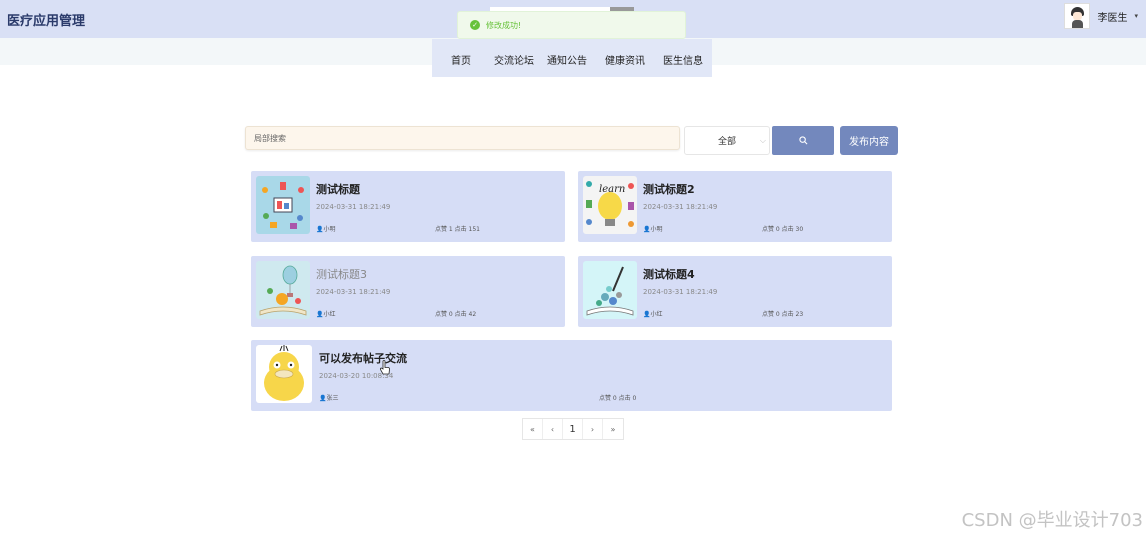 This screenshot has width=1146, height=538. I want to click on page-prev-button: ‹, so click(553, 429).